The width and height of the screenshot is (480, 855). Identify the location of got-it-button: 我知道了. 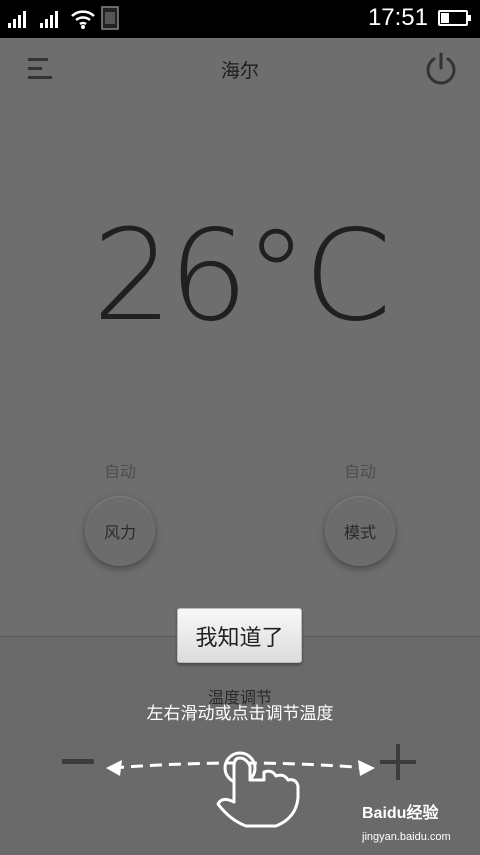
(239, 635).